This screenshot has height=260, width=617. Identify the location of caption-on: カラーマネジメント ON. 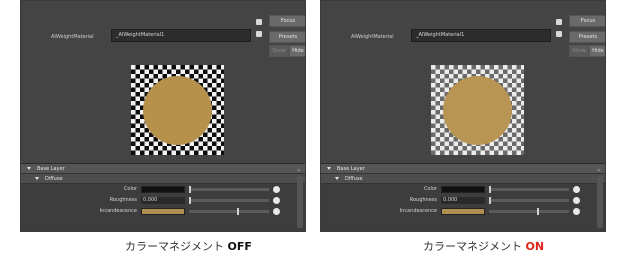
(483, 246).